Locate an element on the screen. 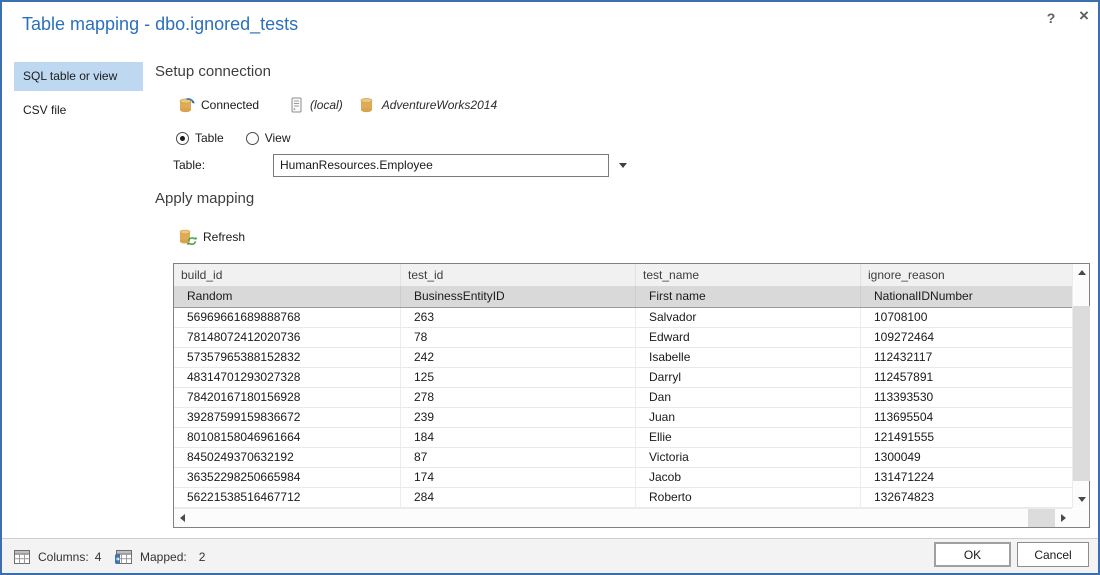 The height and width of the screenshot is (575, 1100). refresh-button: Refresh is located at coordinates (212, 237).